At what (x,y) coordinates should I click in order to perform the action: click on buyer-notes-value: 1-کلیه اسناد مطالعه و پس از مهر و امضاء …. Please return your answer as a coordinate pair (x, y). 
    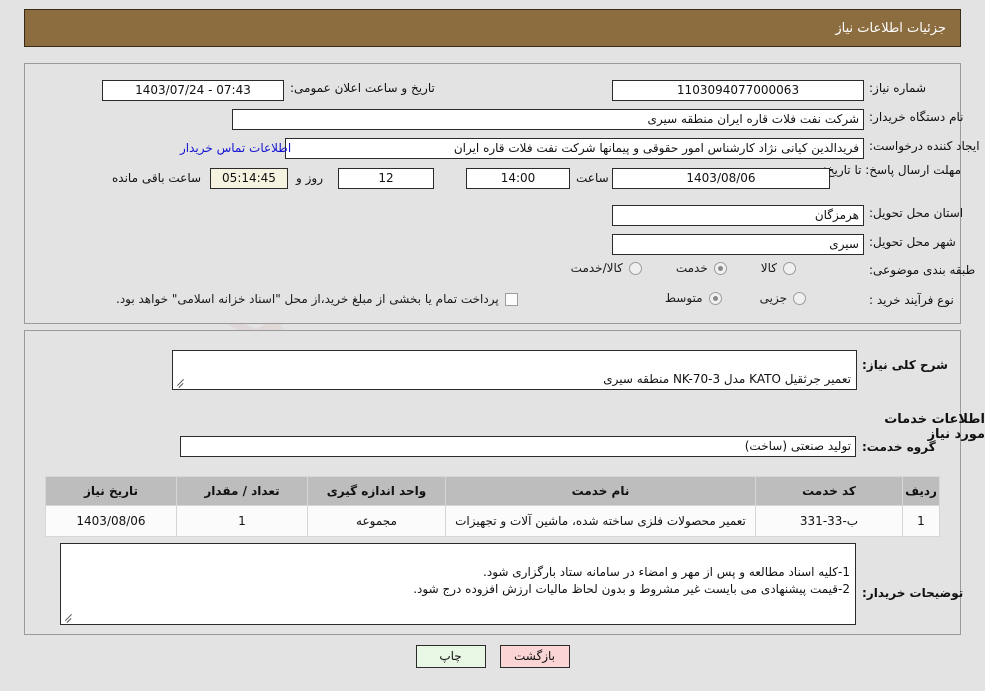
    Looking at the image, I should click on (631, 580).